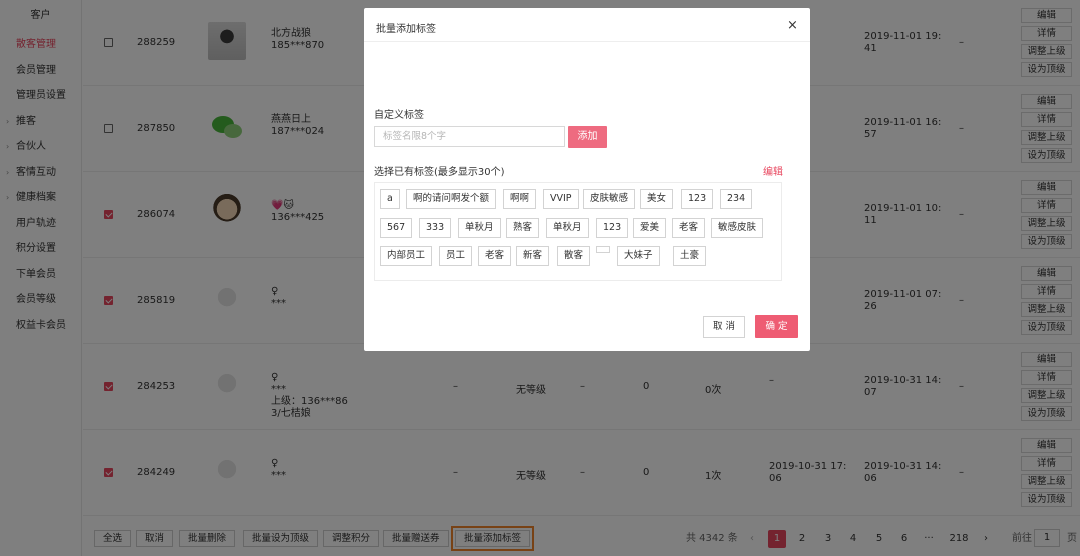 This screenshot has width=1080, height=556. What do you see at coordinates (451, 199) in the screenshot?
I see `tag-option: 啊的请问啊发个额` at bounding box center [451, 199].